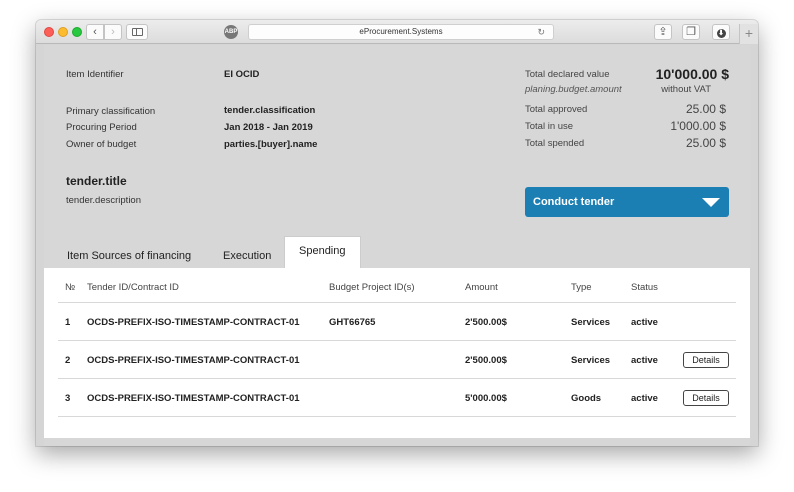 This screenshot has width=794, height=492. I want to click on row-1-number: 1, so click(68, 322).